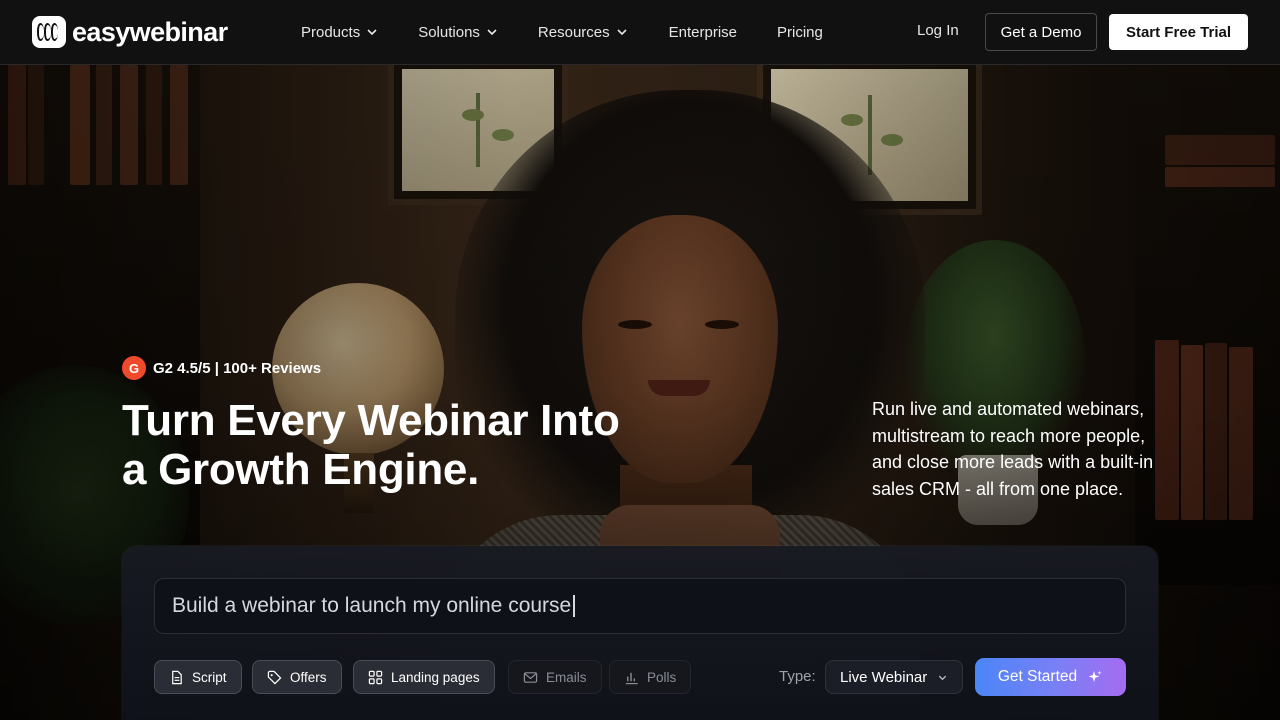 This screenshot has width=1280, height=720. I want to click on hero-headline: Turn Every Webinar Into a Growth Engine., so click(402, 445).